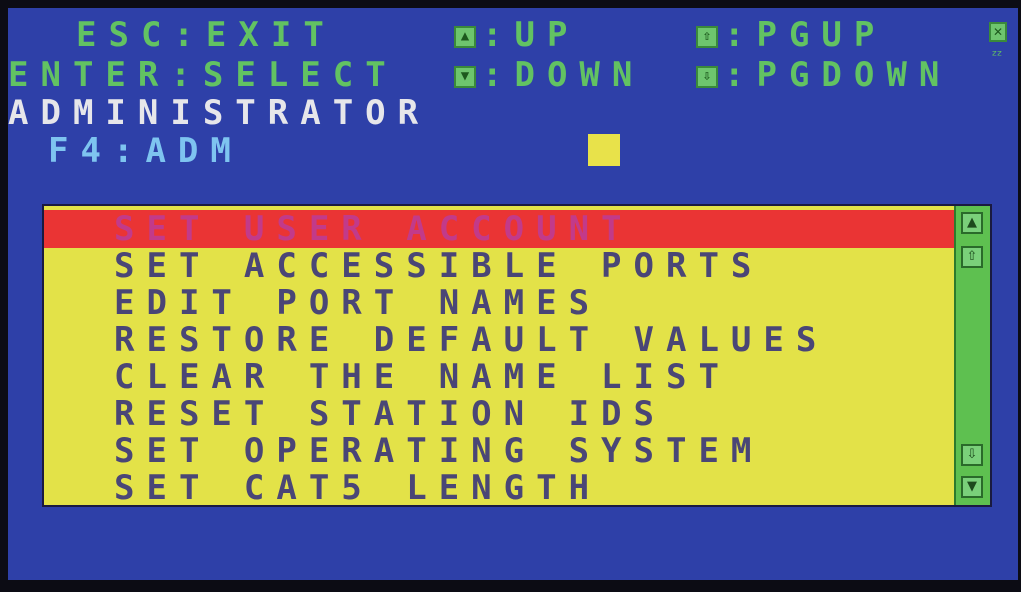  Describe the element at coordinates (707, 36) in the screenshot. I see `page-up-icon: ⇧` at that location.